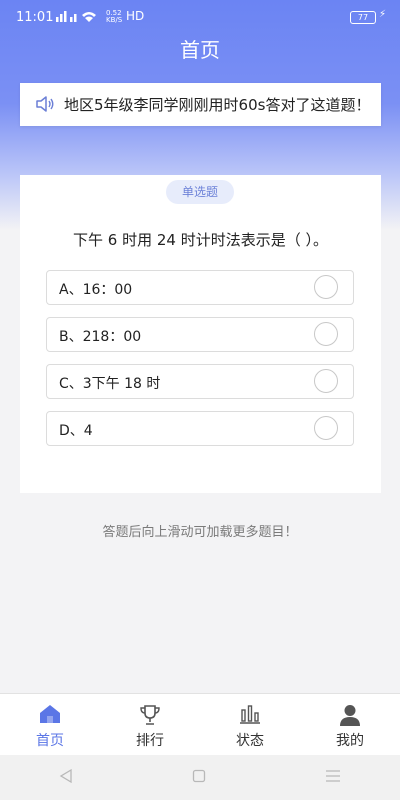 The height and width of the screenshot is (800, 400). What do you see at coordinates (66, 777) in the screenshot?
I see `back-icon` at bounding box center [66, 777].